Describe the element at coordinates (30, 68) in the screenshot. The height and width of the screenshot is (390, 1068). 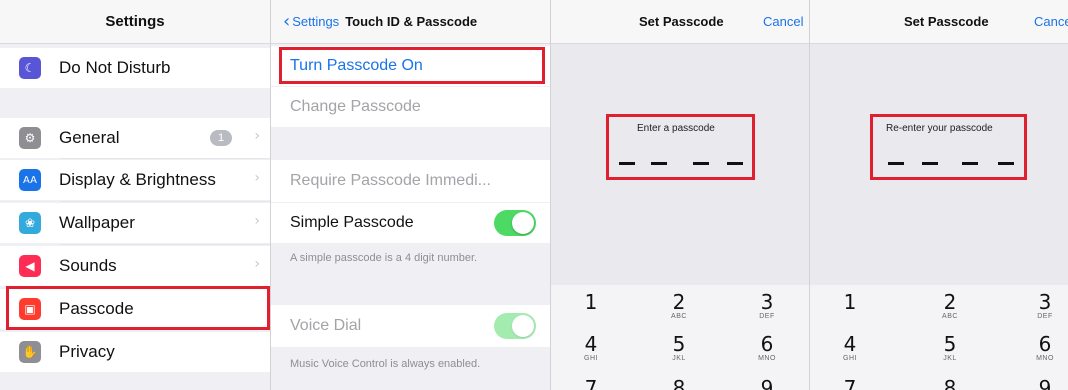
I see `moon-icon: ☾` at that location.